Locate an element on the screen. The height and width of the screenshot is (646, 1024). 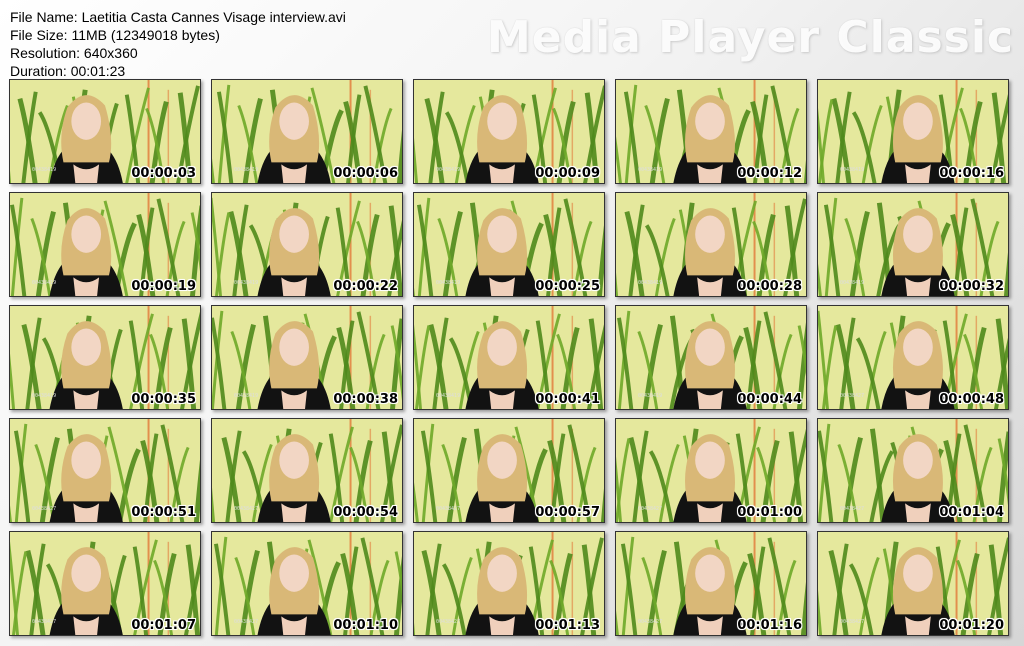
thumbnail-frame: 00438419 00:00:41 is located at coordinates (509, 357).